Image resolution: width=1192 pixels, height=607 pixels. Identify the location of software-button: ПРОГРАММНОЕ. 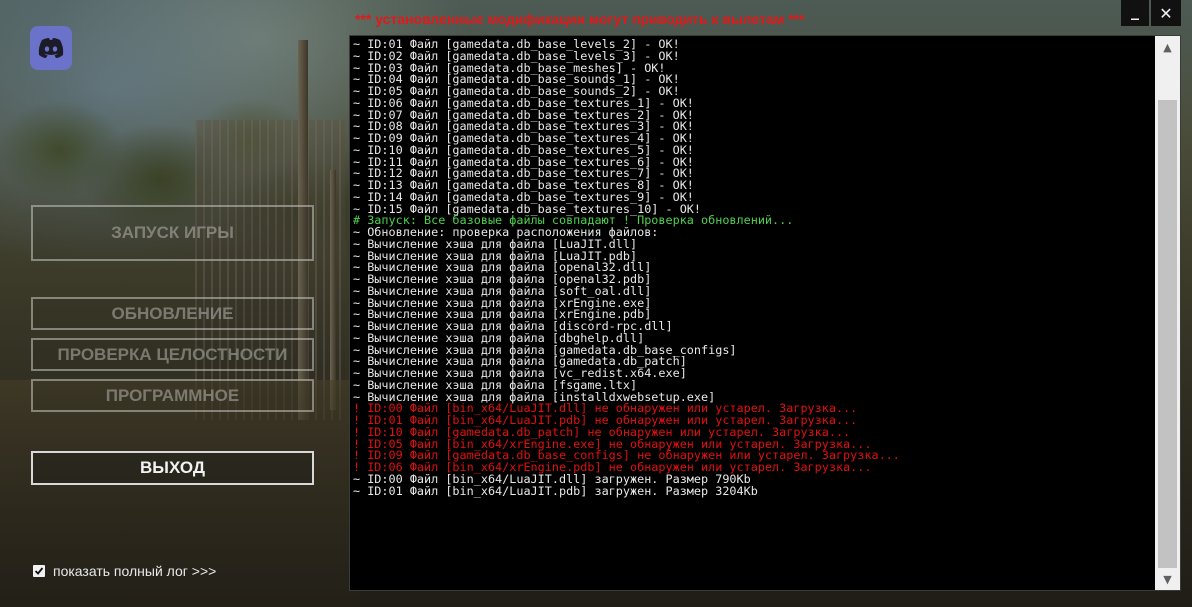
(172, 395).